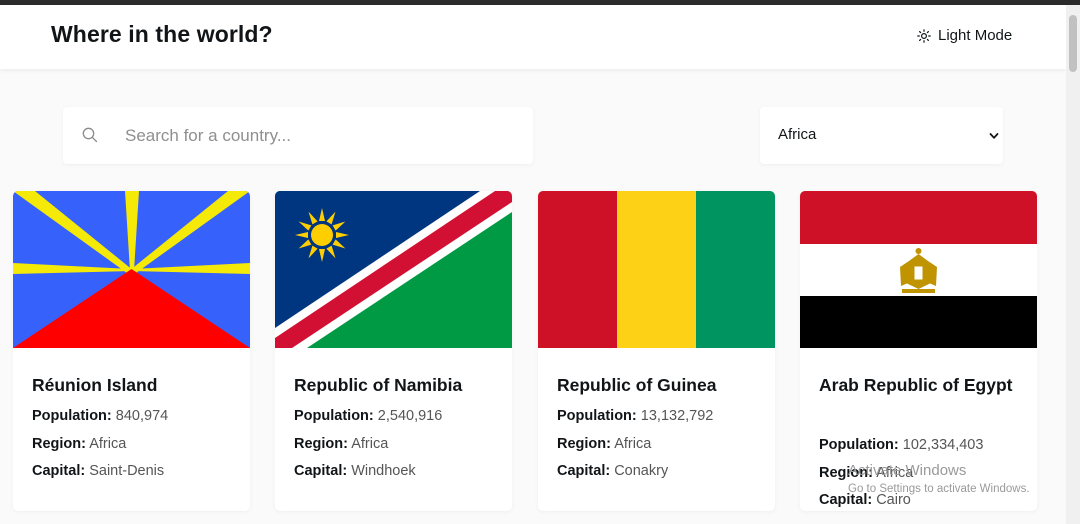 The height and width of the screenshot is (524, 1080). I want to click on reunion-flag, so click(131, 269).